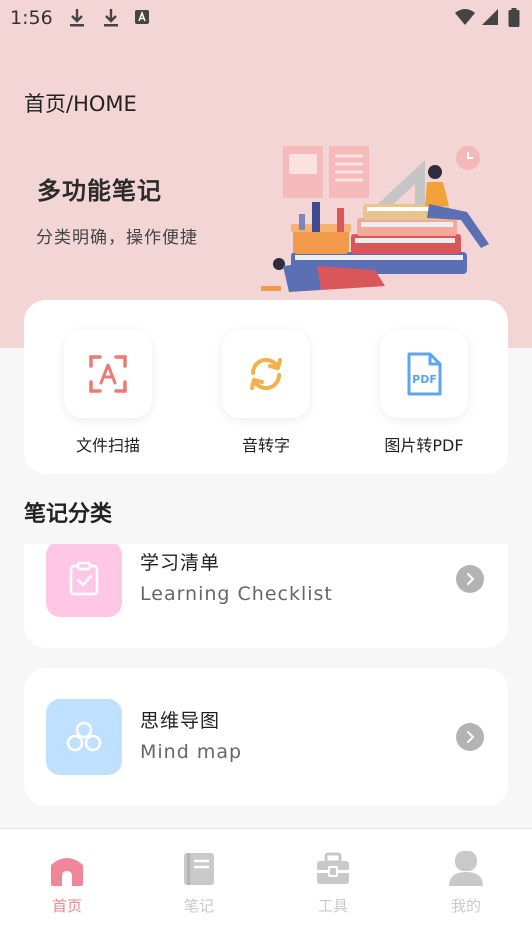 The width and height of the screenshot is (532, 945). Describe the element at coordinates (107, 445) in the screenshot. I see `tool-label: 文件扫描` at that location.